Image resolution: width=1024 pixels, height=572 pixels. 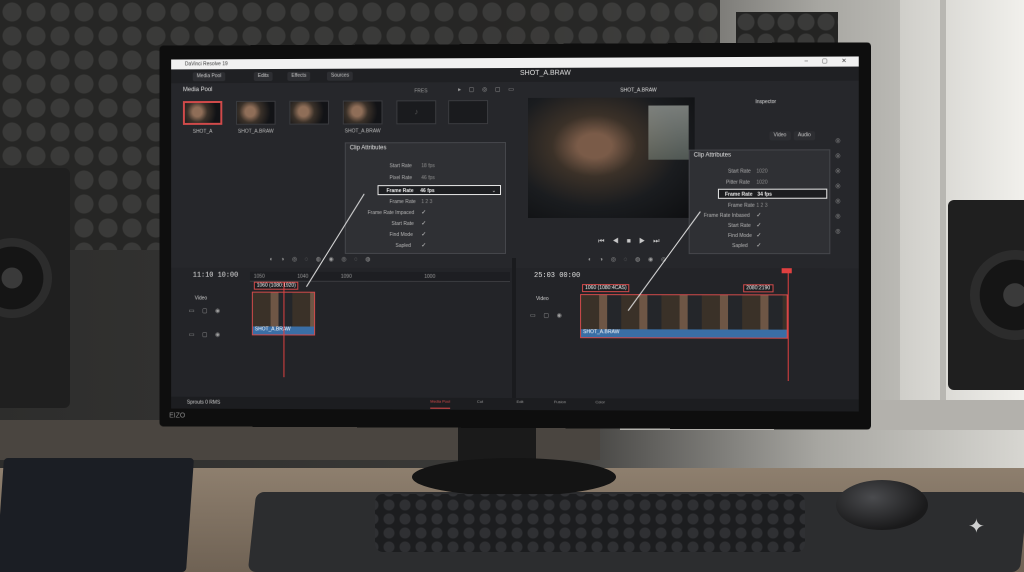 I want to click on audio-thumbnail: ♪, so click(x=416, y=112).